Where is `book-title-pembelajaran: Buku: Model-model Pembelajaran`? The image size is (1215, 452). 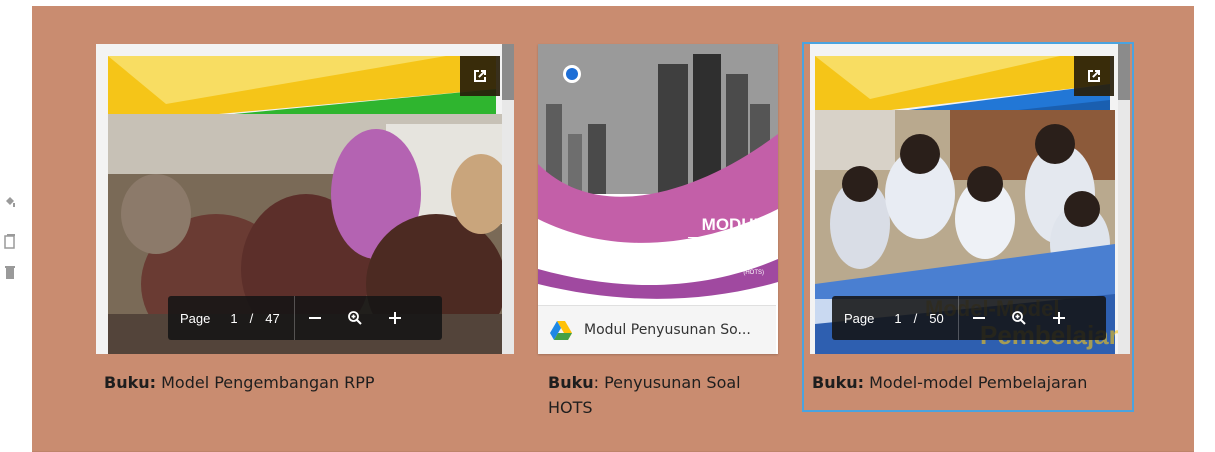
book-title-pembelajaran: Buku: Model-model Pembelajaran is located at coordinates (970, 382).